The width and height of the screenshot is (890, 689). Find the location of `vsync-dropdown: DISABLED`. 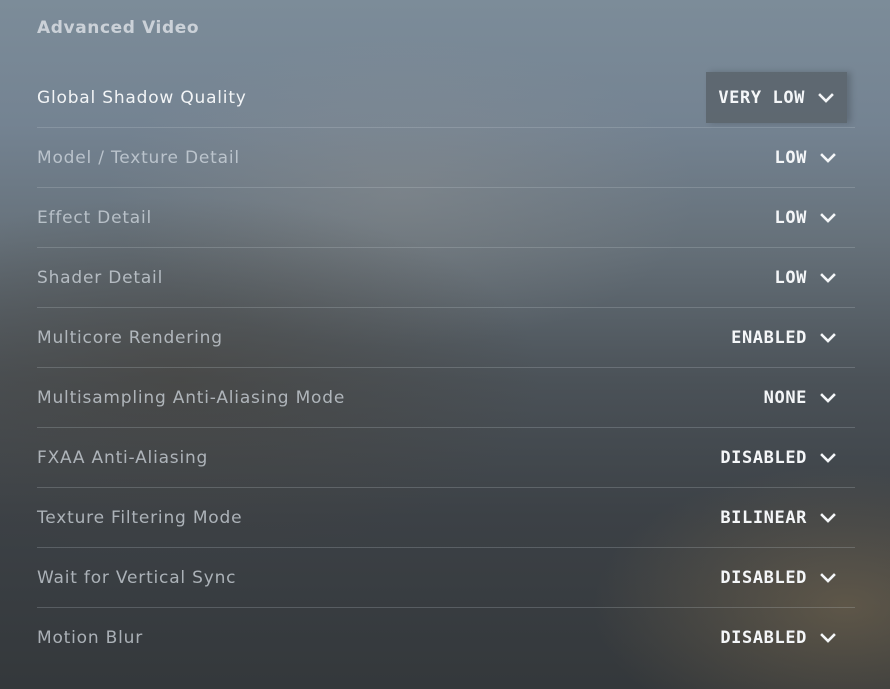

vsync-dropdown: DISABLED is located at coordinates (778, 578).